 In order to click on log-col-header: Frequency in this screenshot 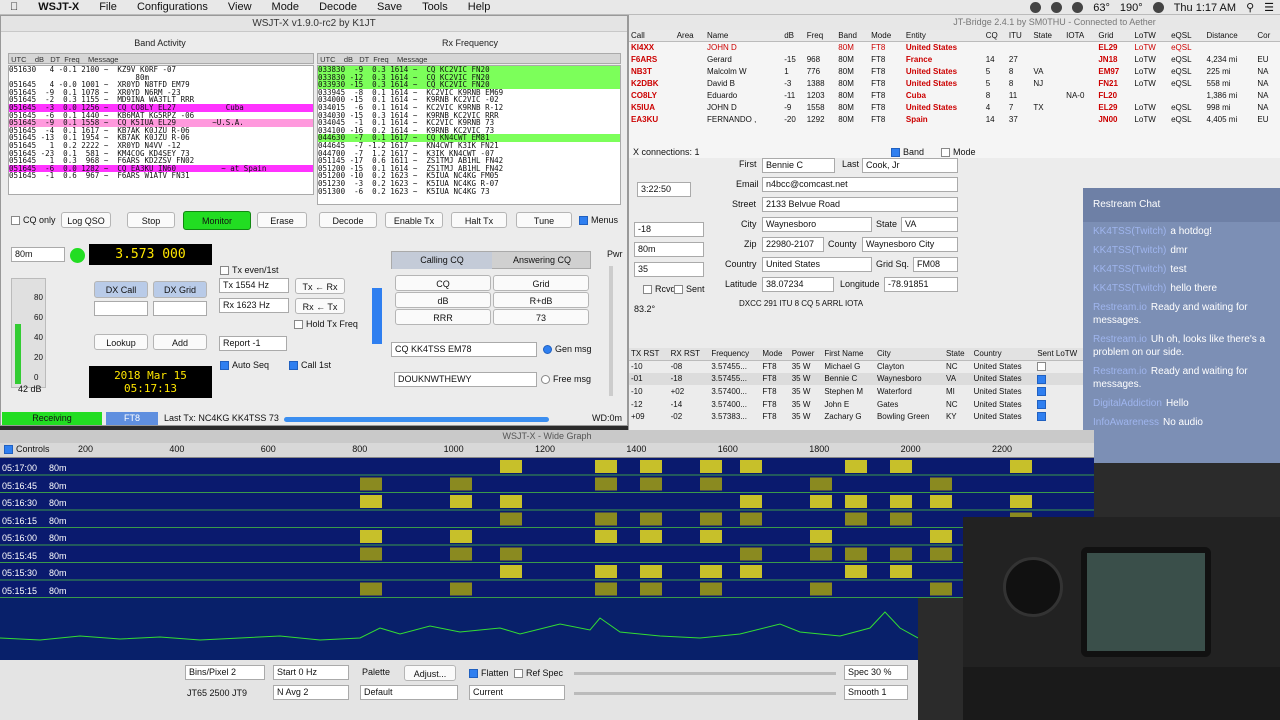, I will do `click(735, 354)`.